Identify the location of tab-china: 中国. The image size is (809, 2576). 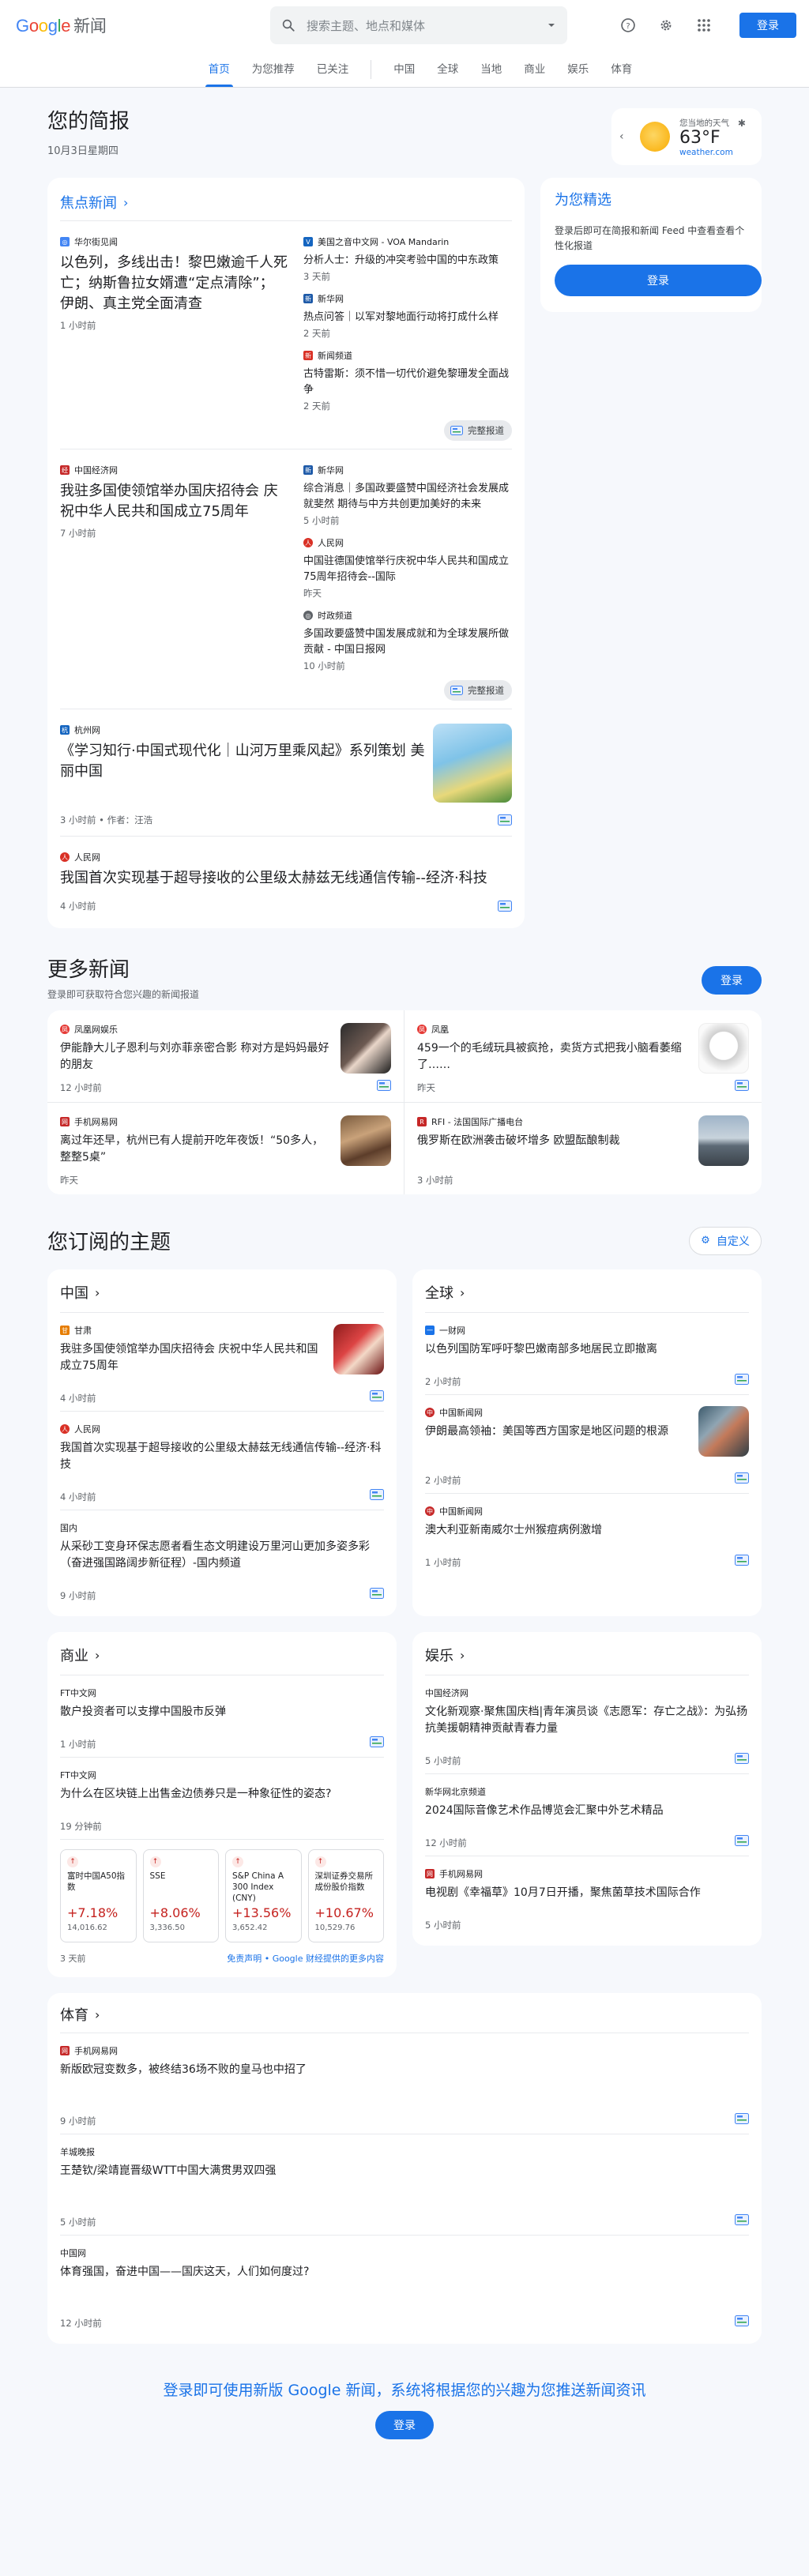
(404, 74).